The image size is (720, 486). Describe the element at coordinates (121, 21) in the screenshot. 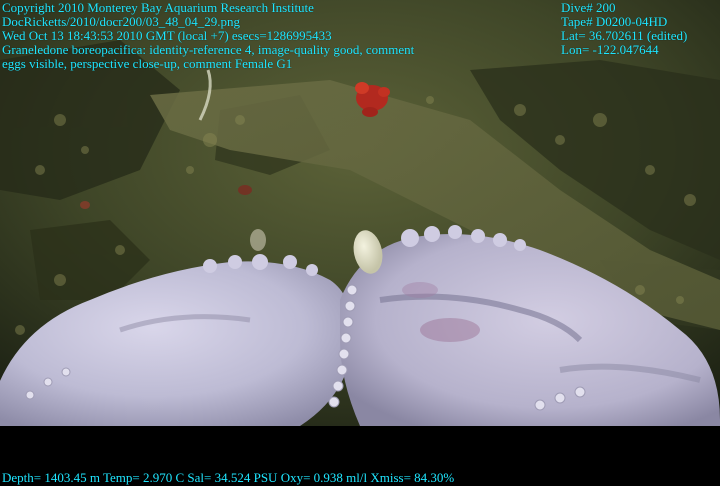

I see `file-path-text: DocRicketts/2010/docr200/03_48_04_29.png` at that location.